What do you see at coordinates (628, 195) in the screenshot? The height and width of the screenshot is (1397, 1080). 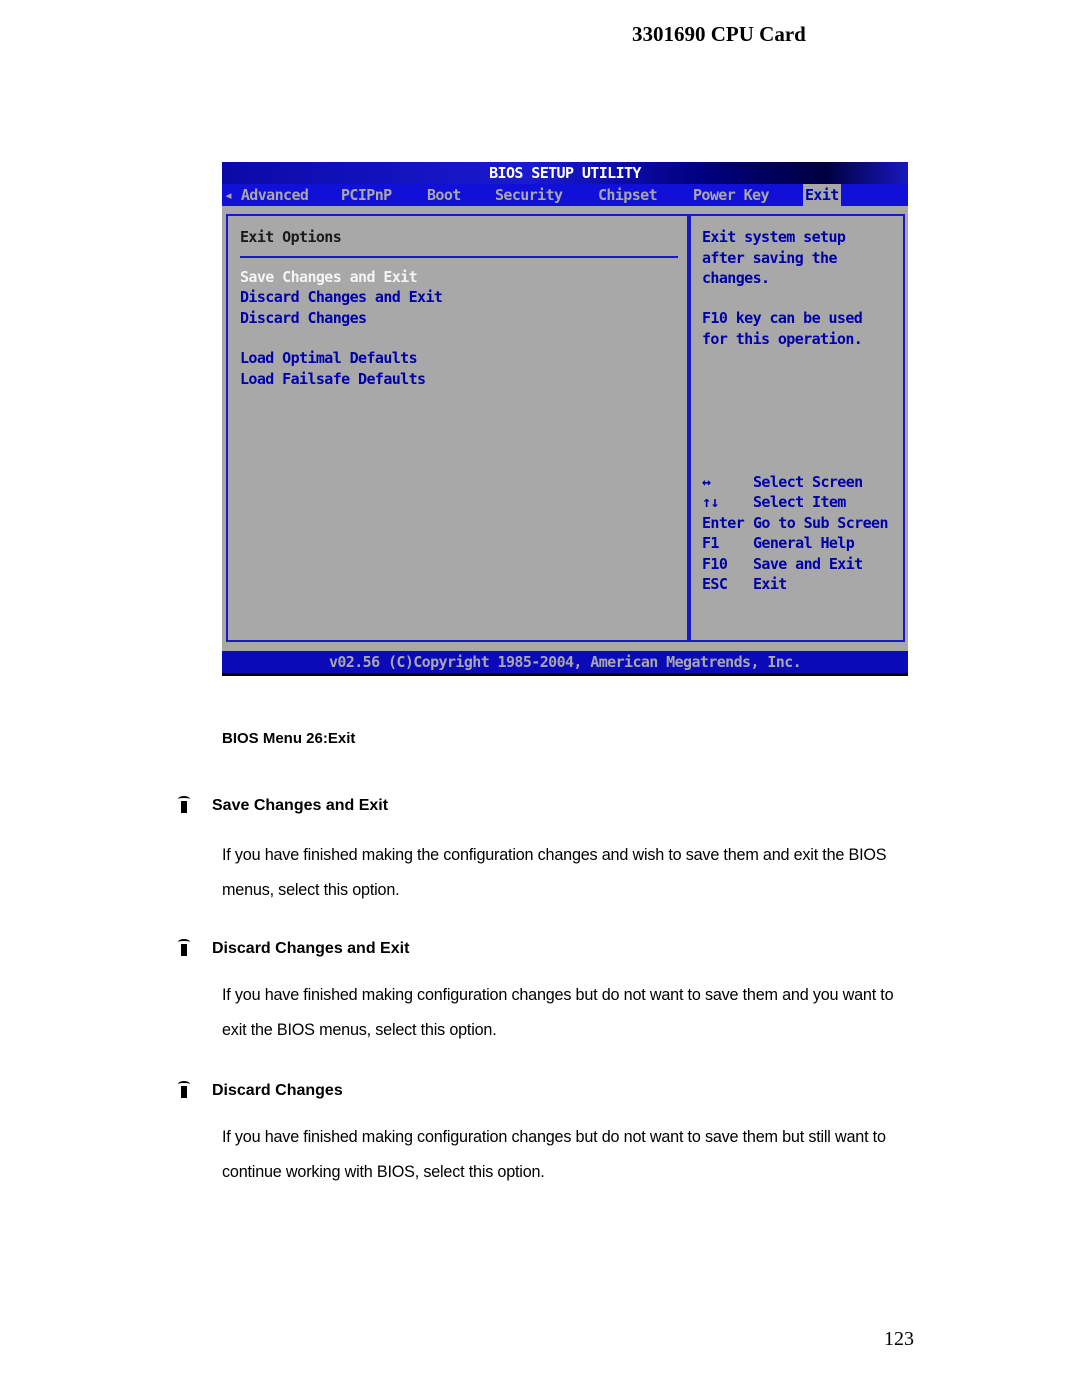 I see `tab-chipset: Chipset` at bounding box center [628, 195].